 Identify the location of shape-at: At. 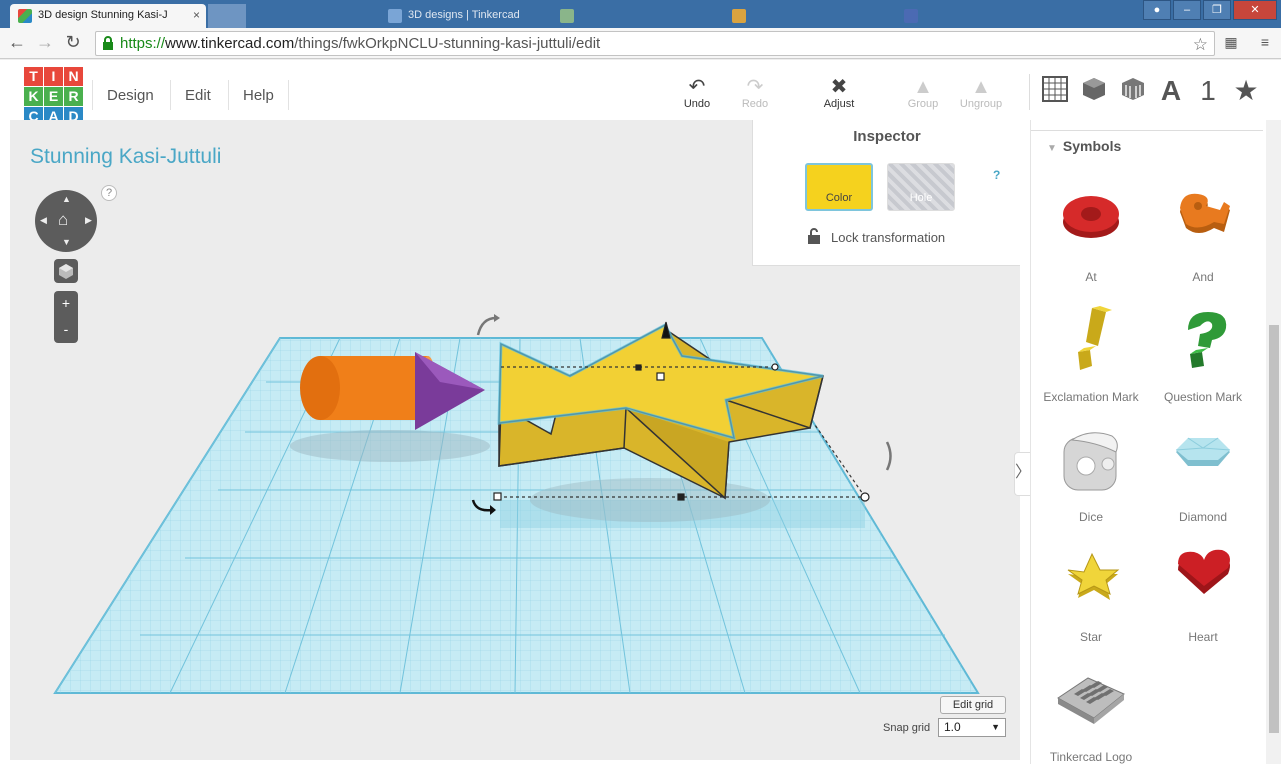
(1091, 244).